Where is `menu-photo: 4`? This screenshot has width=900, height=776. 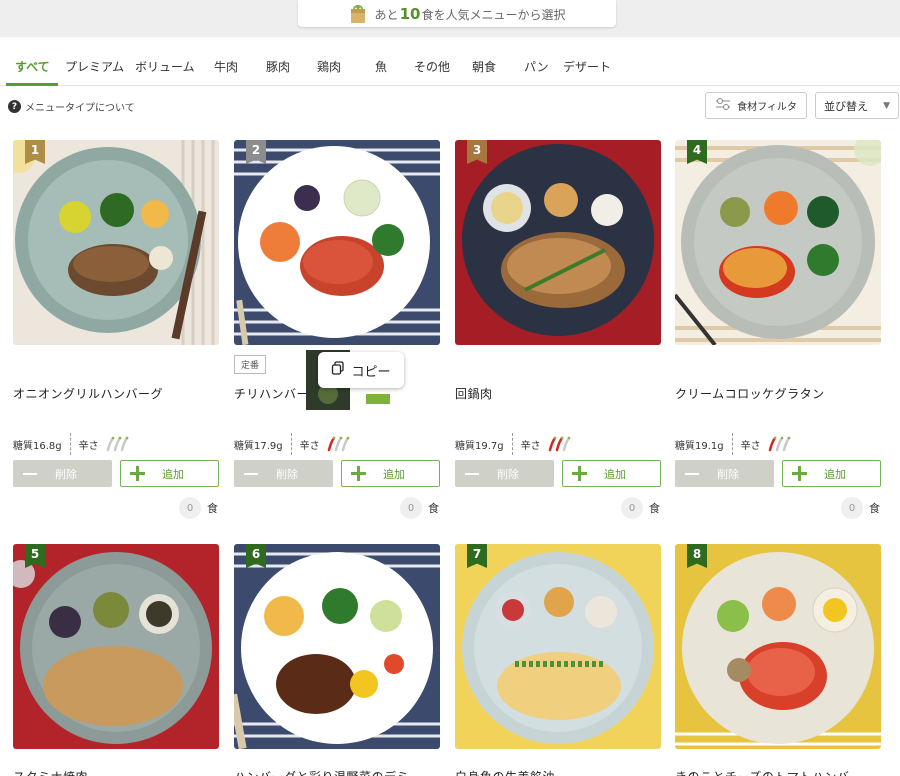 menu-photo: 4 is located at coordinates (778, 242).